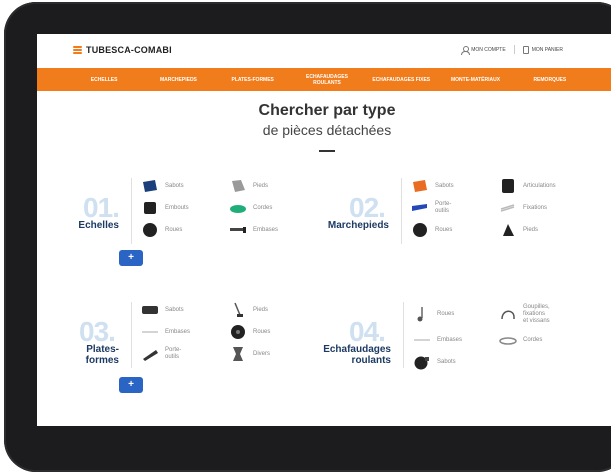 The height and width of the screenshot is (472, 611). Describe the element at coordinates (150, 208) in the screenshot. I see `embout-icon` at that location.